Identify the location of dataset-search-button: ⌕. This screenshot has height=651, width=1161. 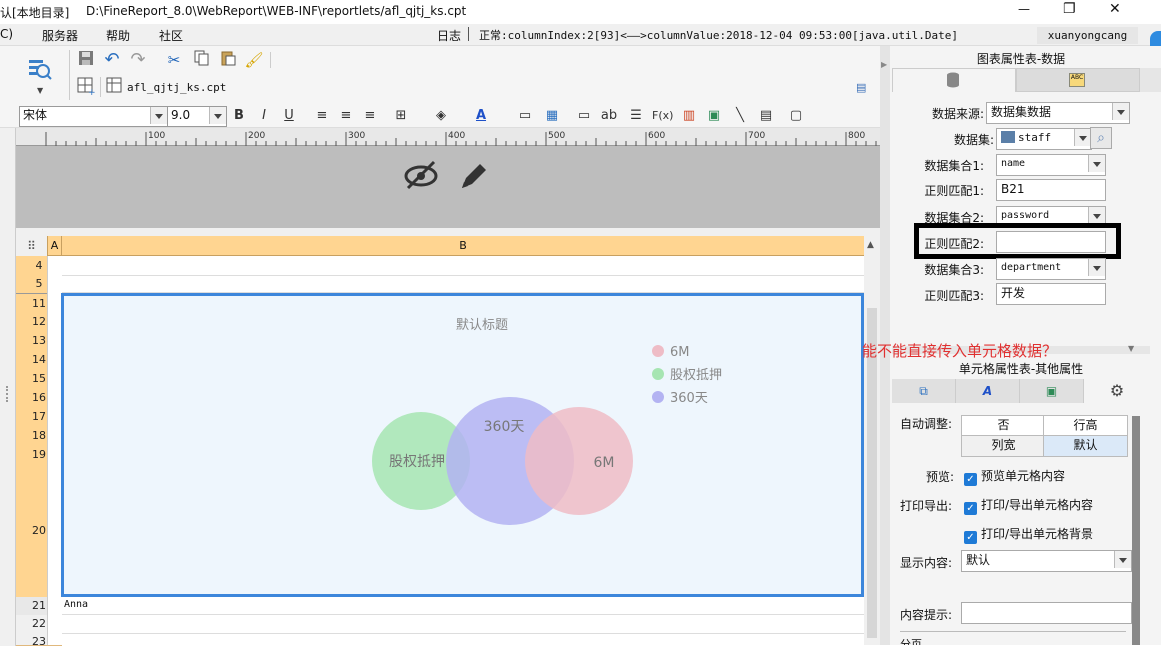
(1101, 138).